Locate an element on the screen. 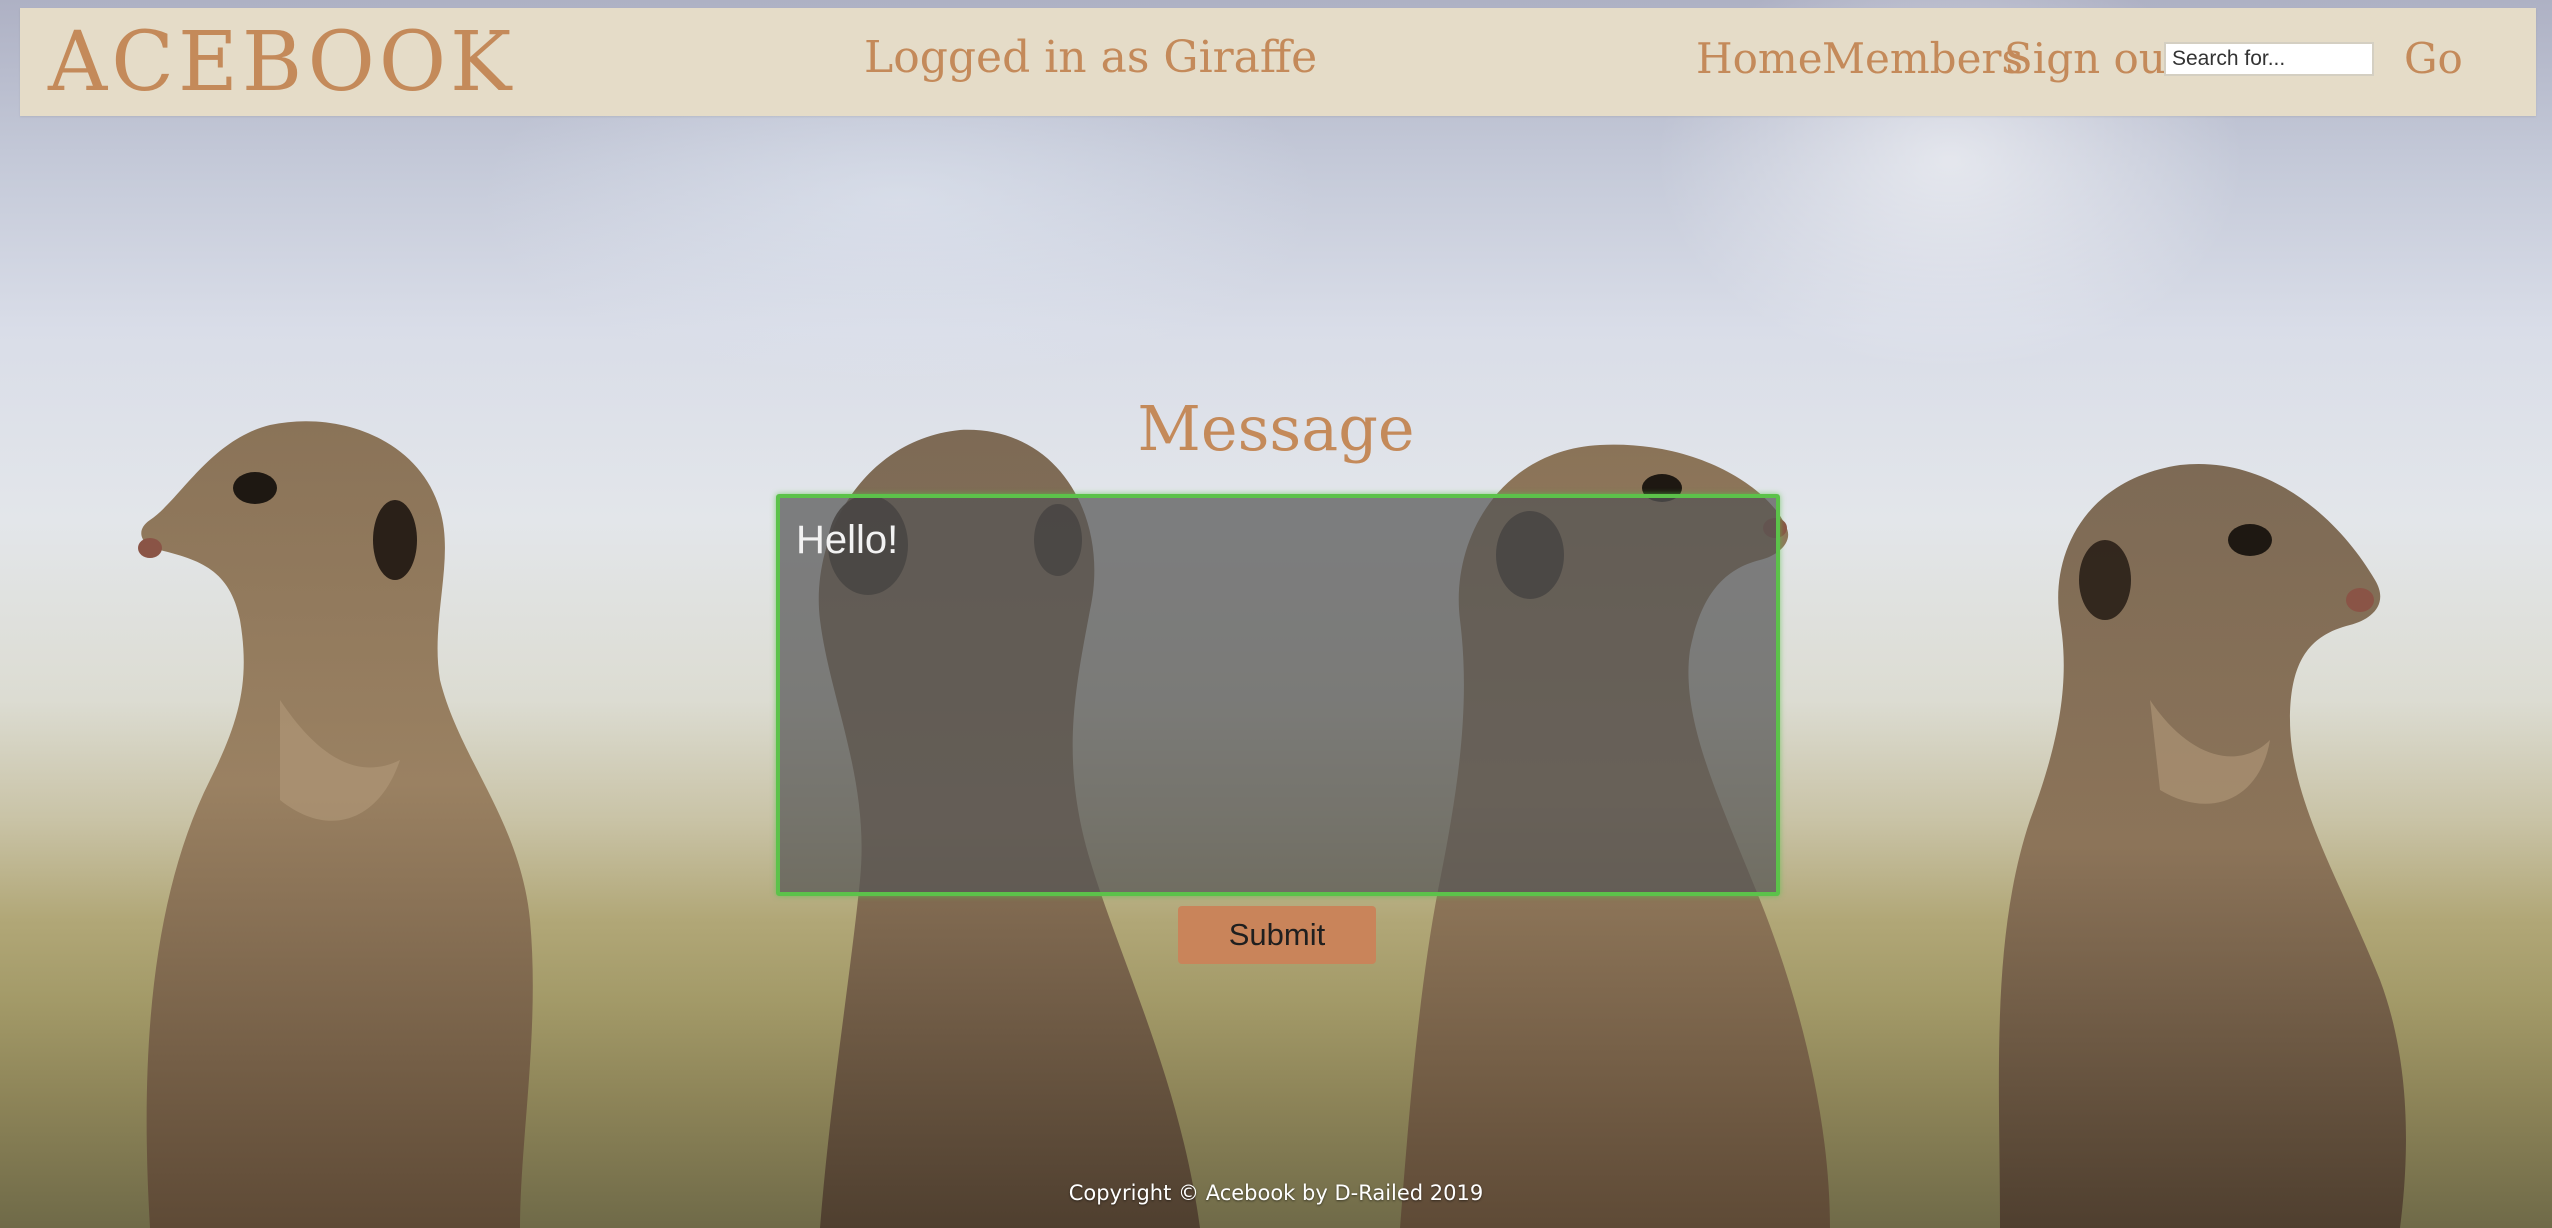 The width and height of the screenshot is (2552, 1228). logged-in-status: Logged in as Giraffe is located at coordinates (1091, 57).